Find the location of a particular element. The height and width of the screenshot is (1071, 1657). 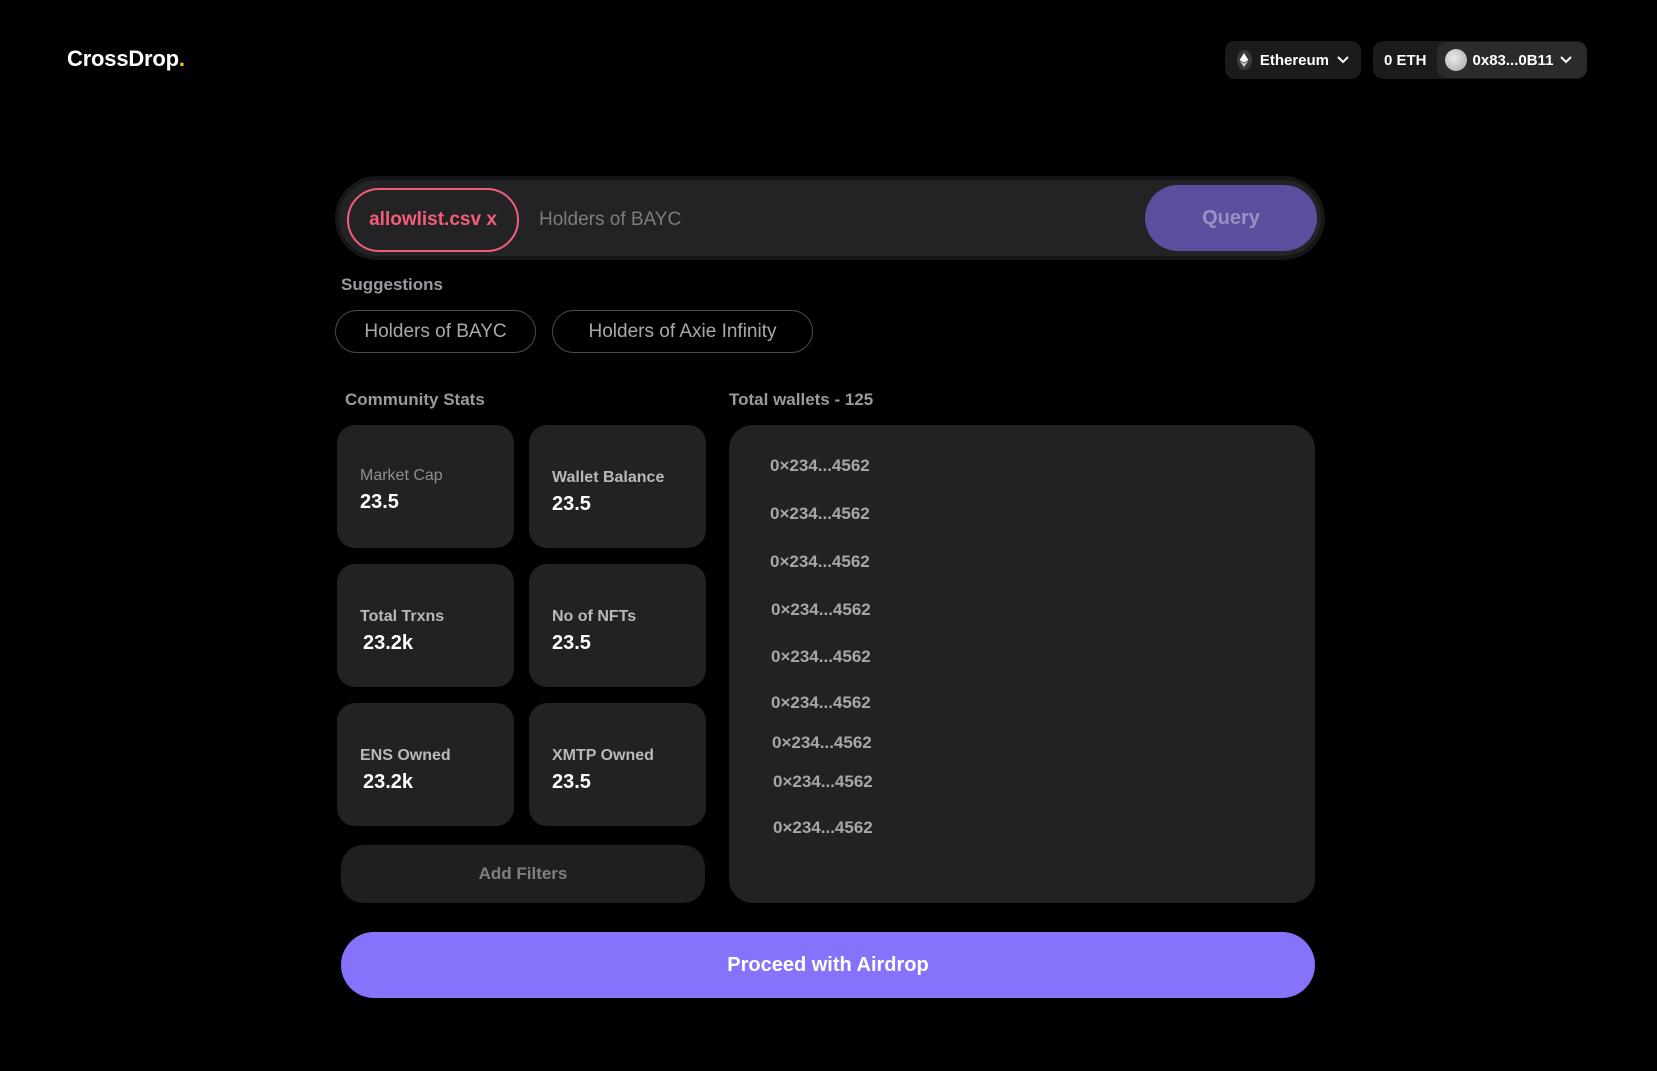

proceed-airdrop-button: Proceed with Airdrop is located at coordinates (828, 965).